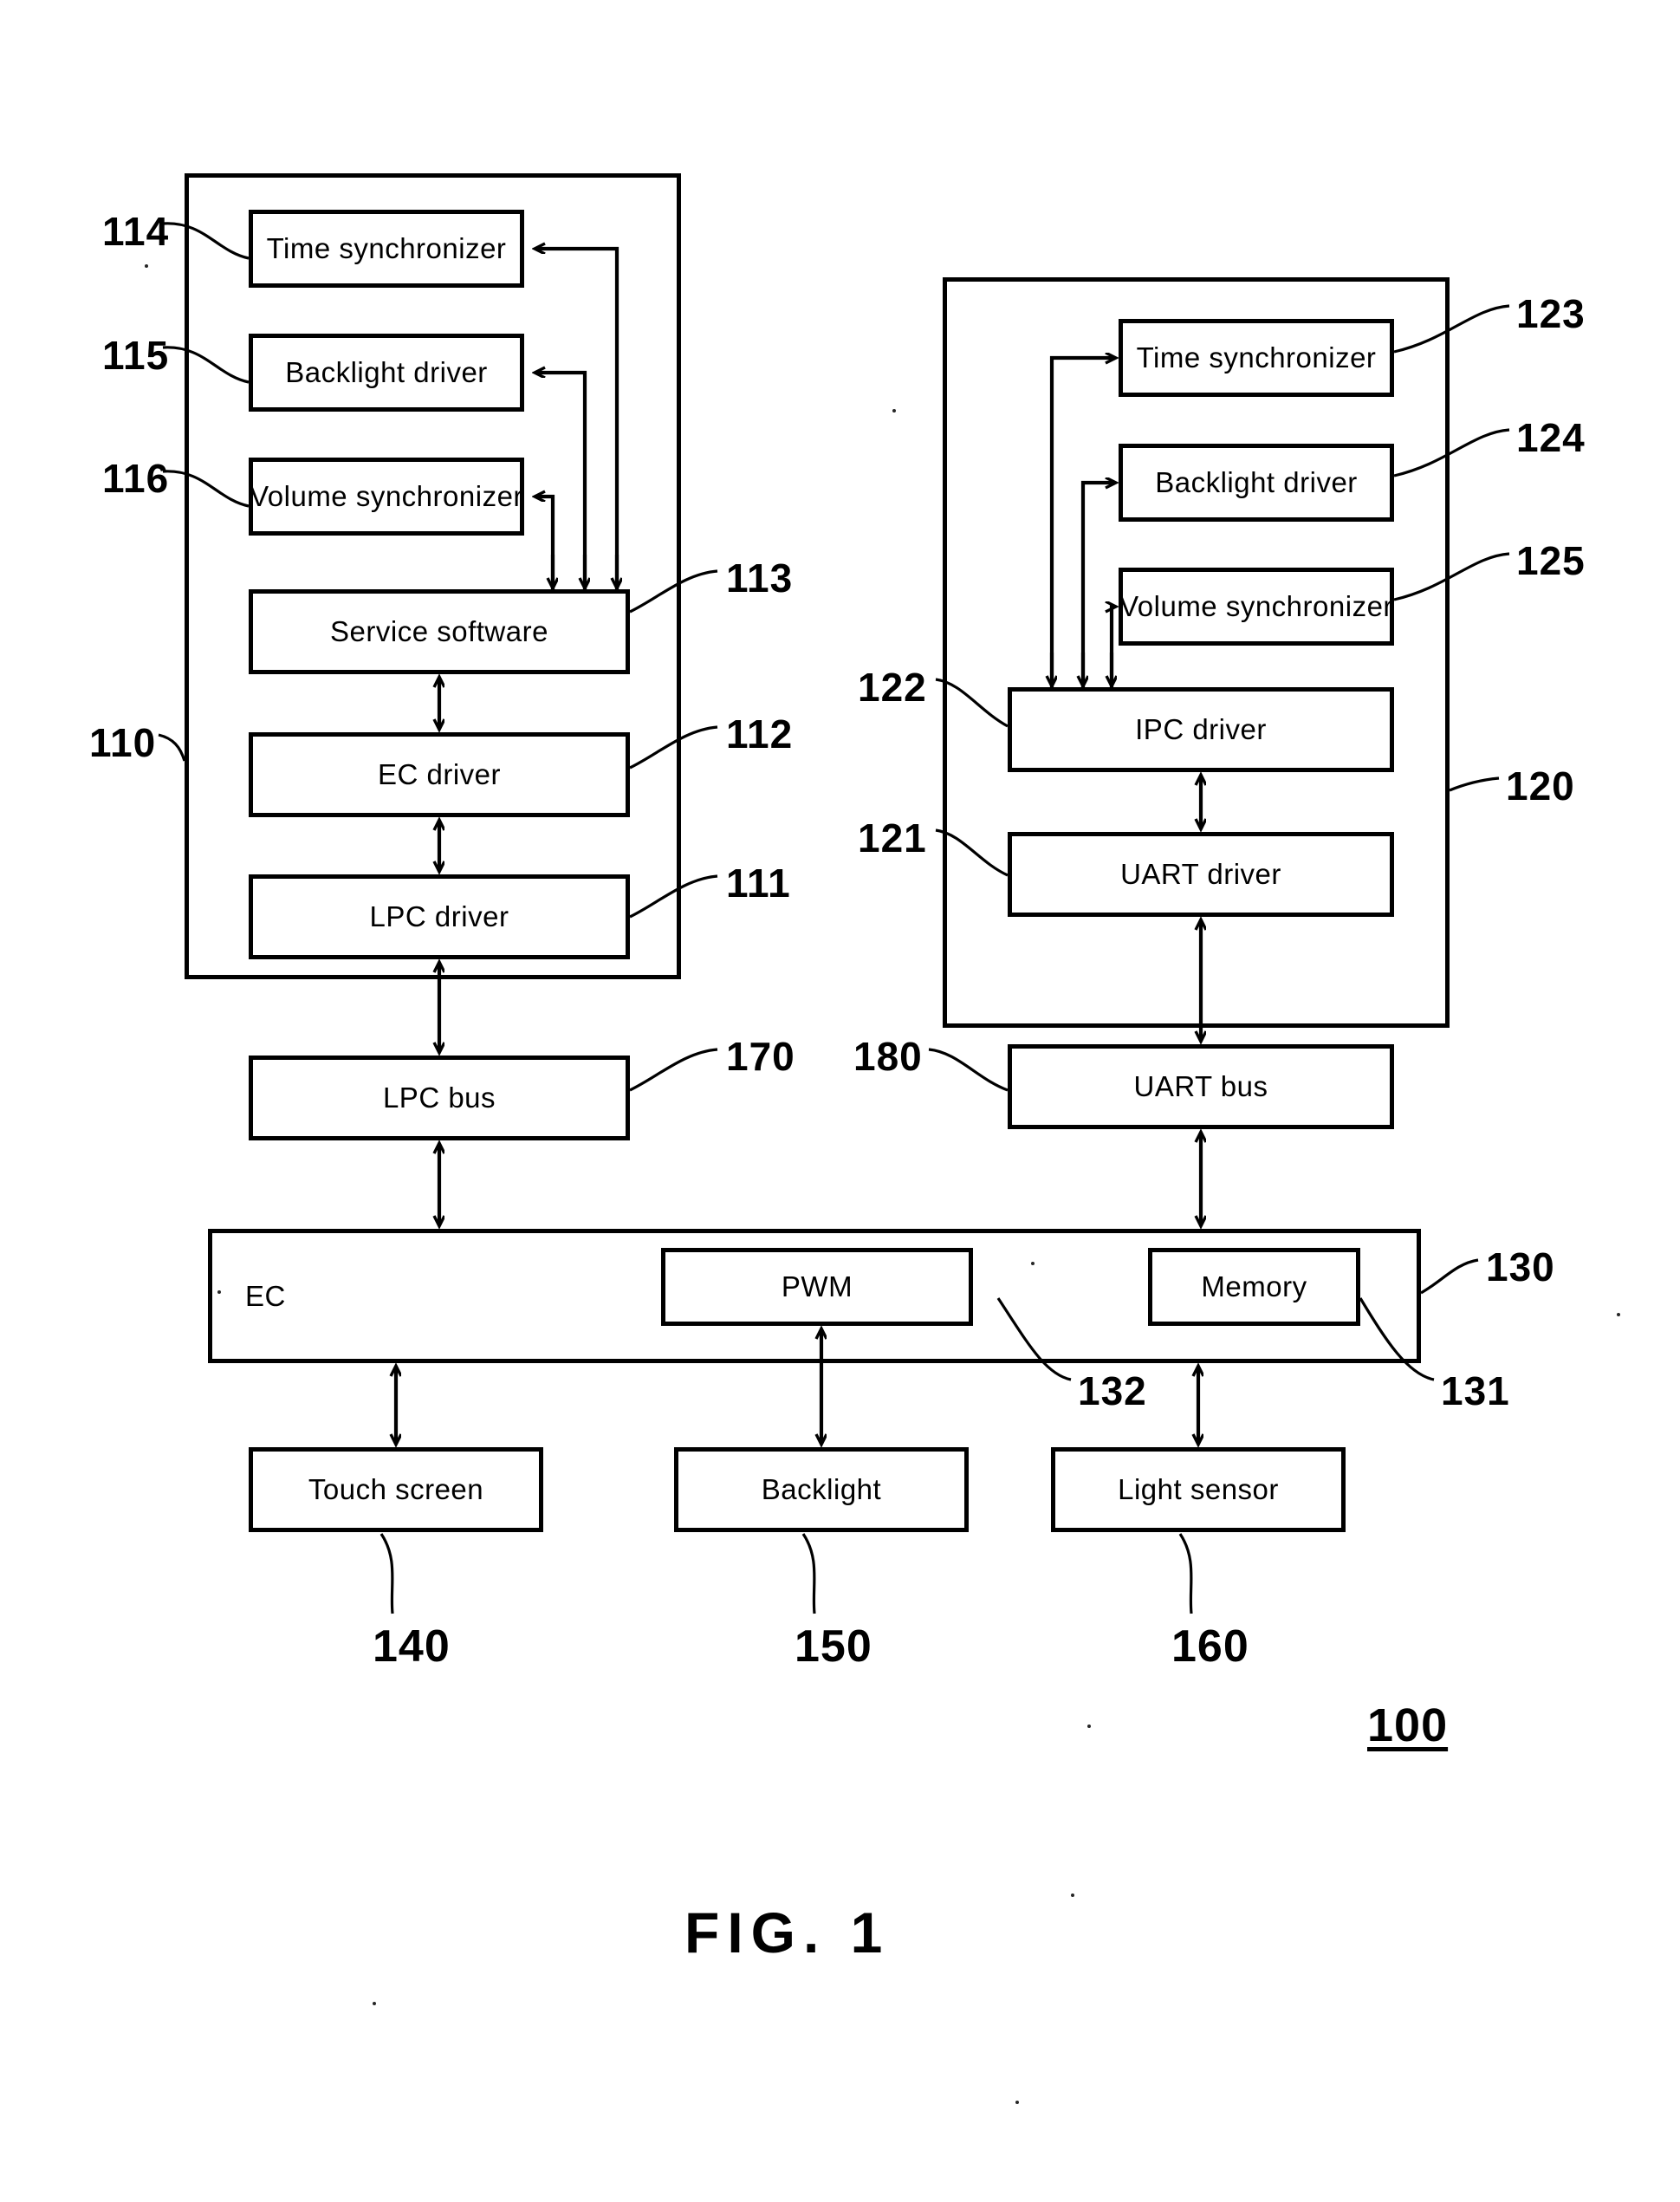  I want to click on ref-123: 123, so click(1551, 314).